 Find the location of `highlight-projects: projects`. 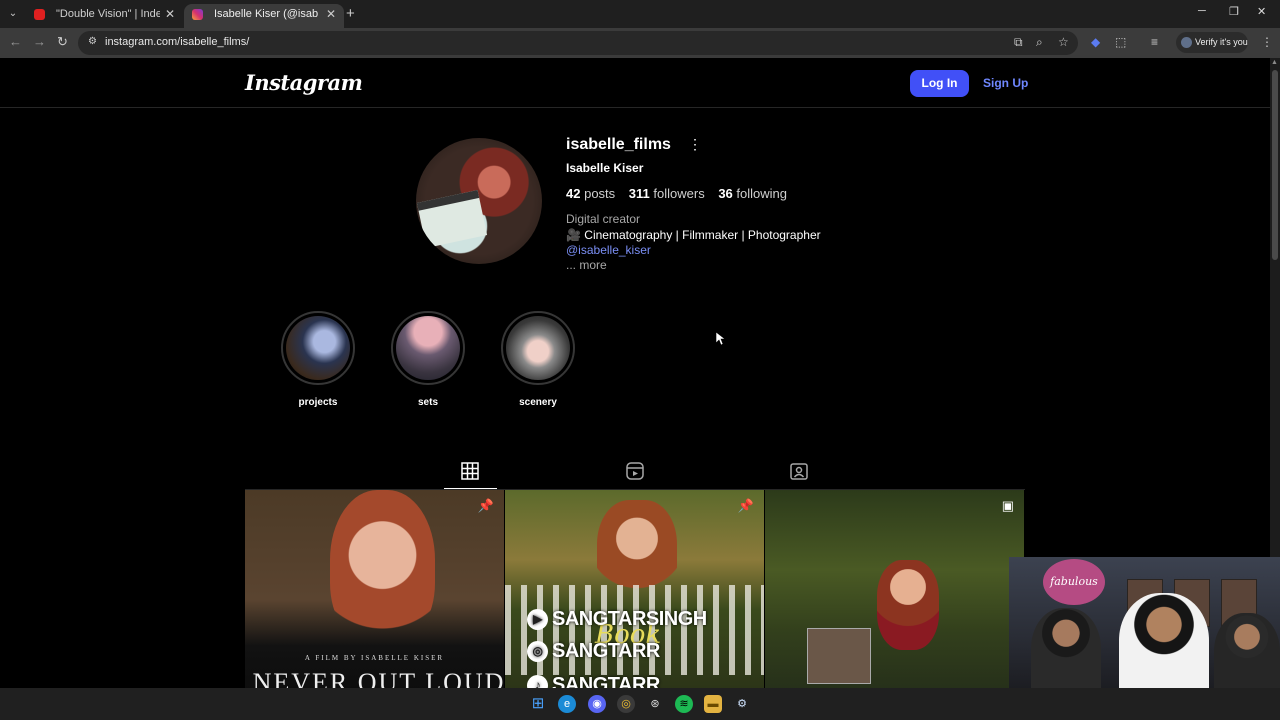

highlight-projects: projects is located at coordinates (318, 359).